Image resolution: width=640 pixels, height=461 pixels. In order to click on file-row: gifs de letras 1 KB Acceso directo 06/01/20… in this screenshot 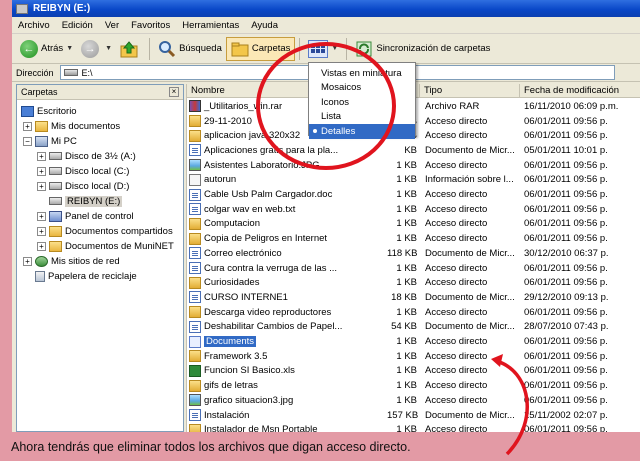, I will do `click(413, 385)`.